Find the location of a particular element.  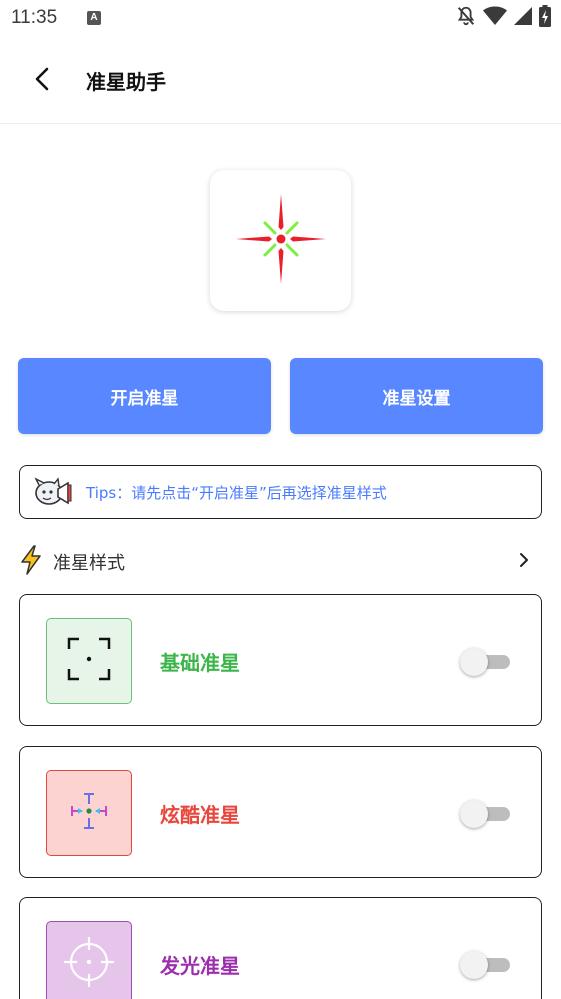

style-card-glow: 发光准星 is located at coordinates (280, 948).